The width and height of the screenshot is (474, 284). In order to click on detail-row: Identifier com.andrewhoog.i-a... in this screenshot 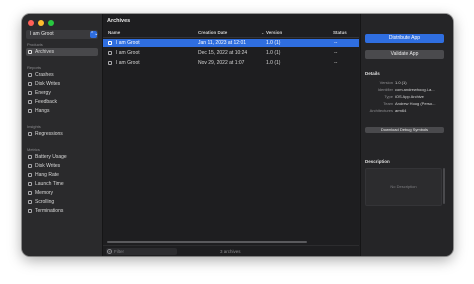, I will do `click(407, 89)`.